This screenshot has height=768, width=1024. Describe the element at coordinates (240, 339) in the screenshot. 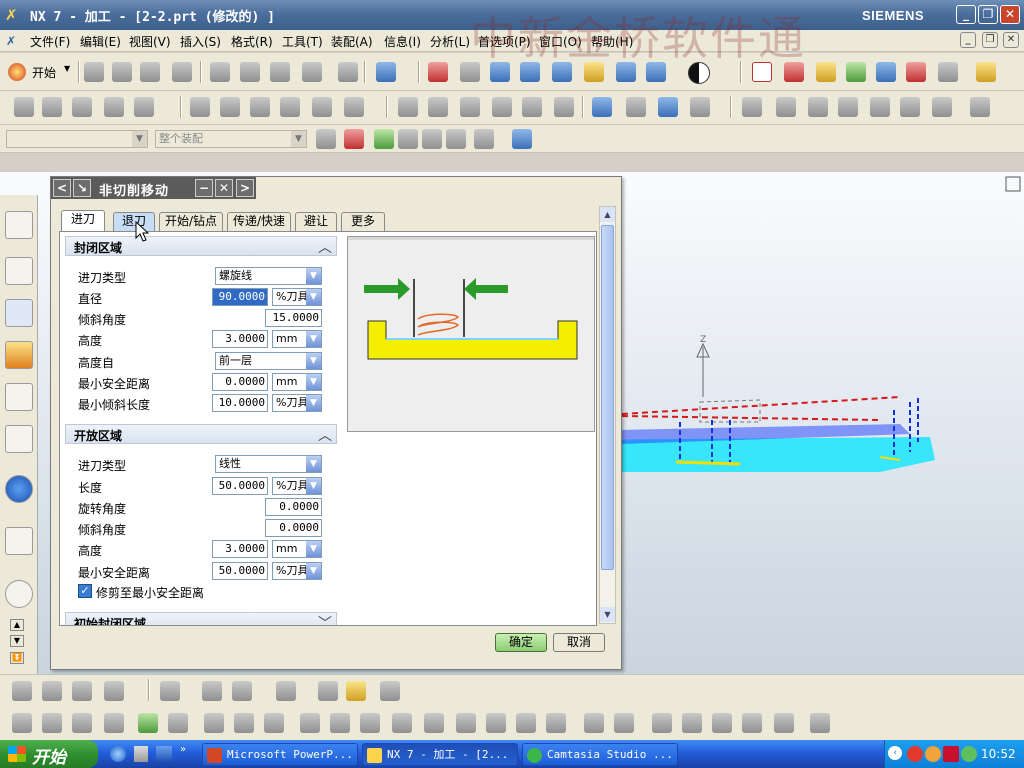

I see `closed-height-input: 3.0000` at that location.